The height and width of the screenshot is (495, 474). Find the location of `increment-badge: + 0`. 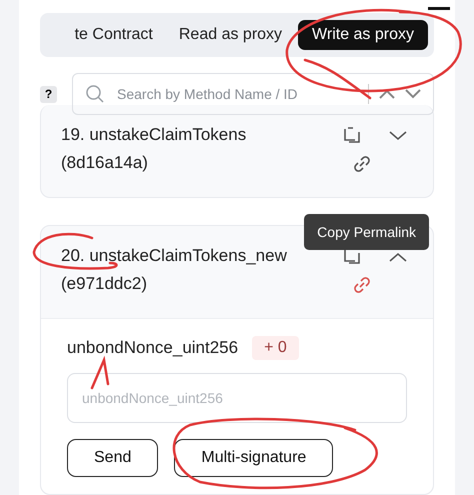

increment-badge: + 0 is located at coordinates (275, 348).